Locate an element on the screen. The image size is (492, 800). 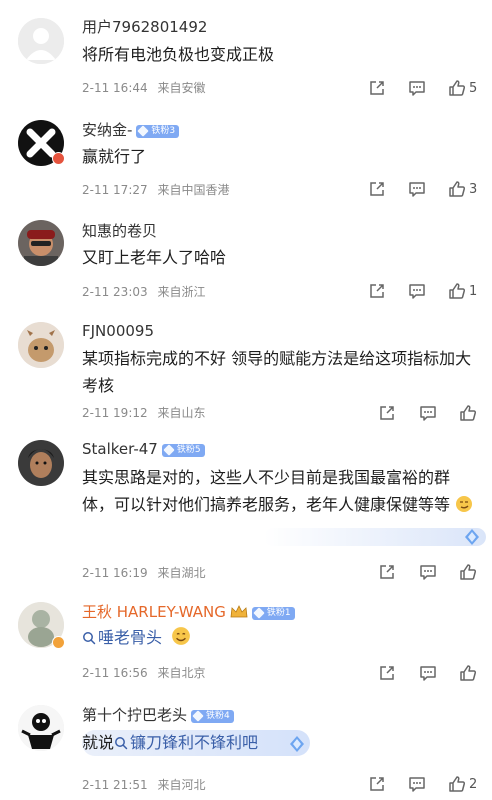
like-button: 5 is located at coordinates (462, 88).